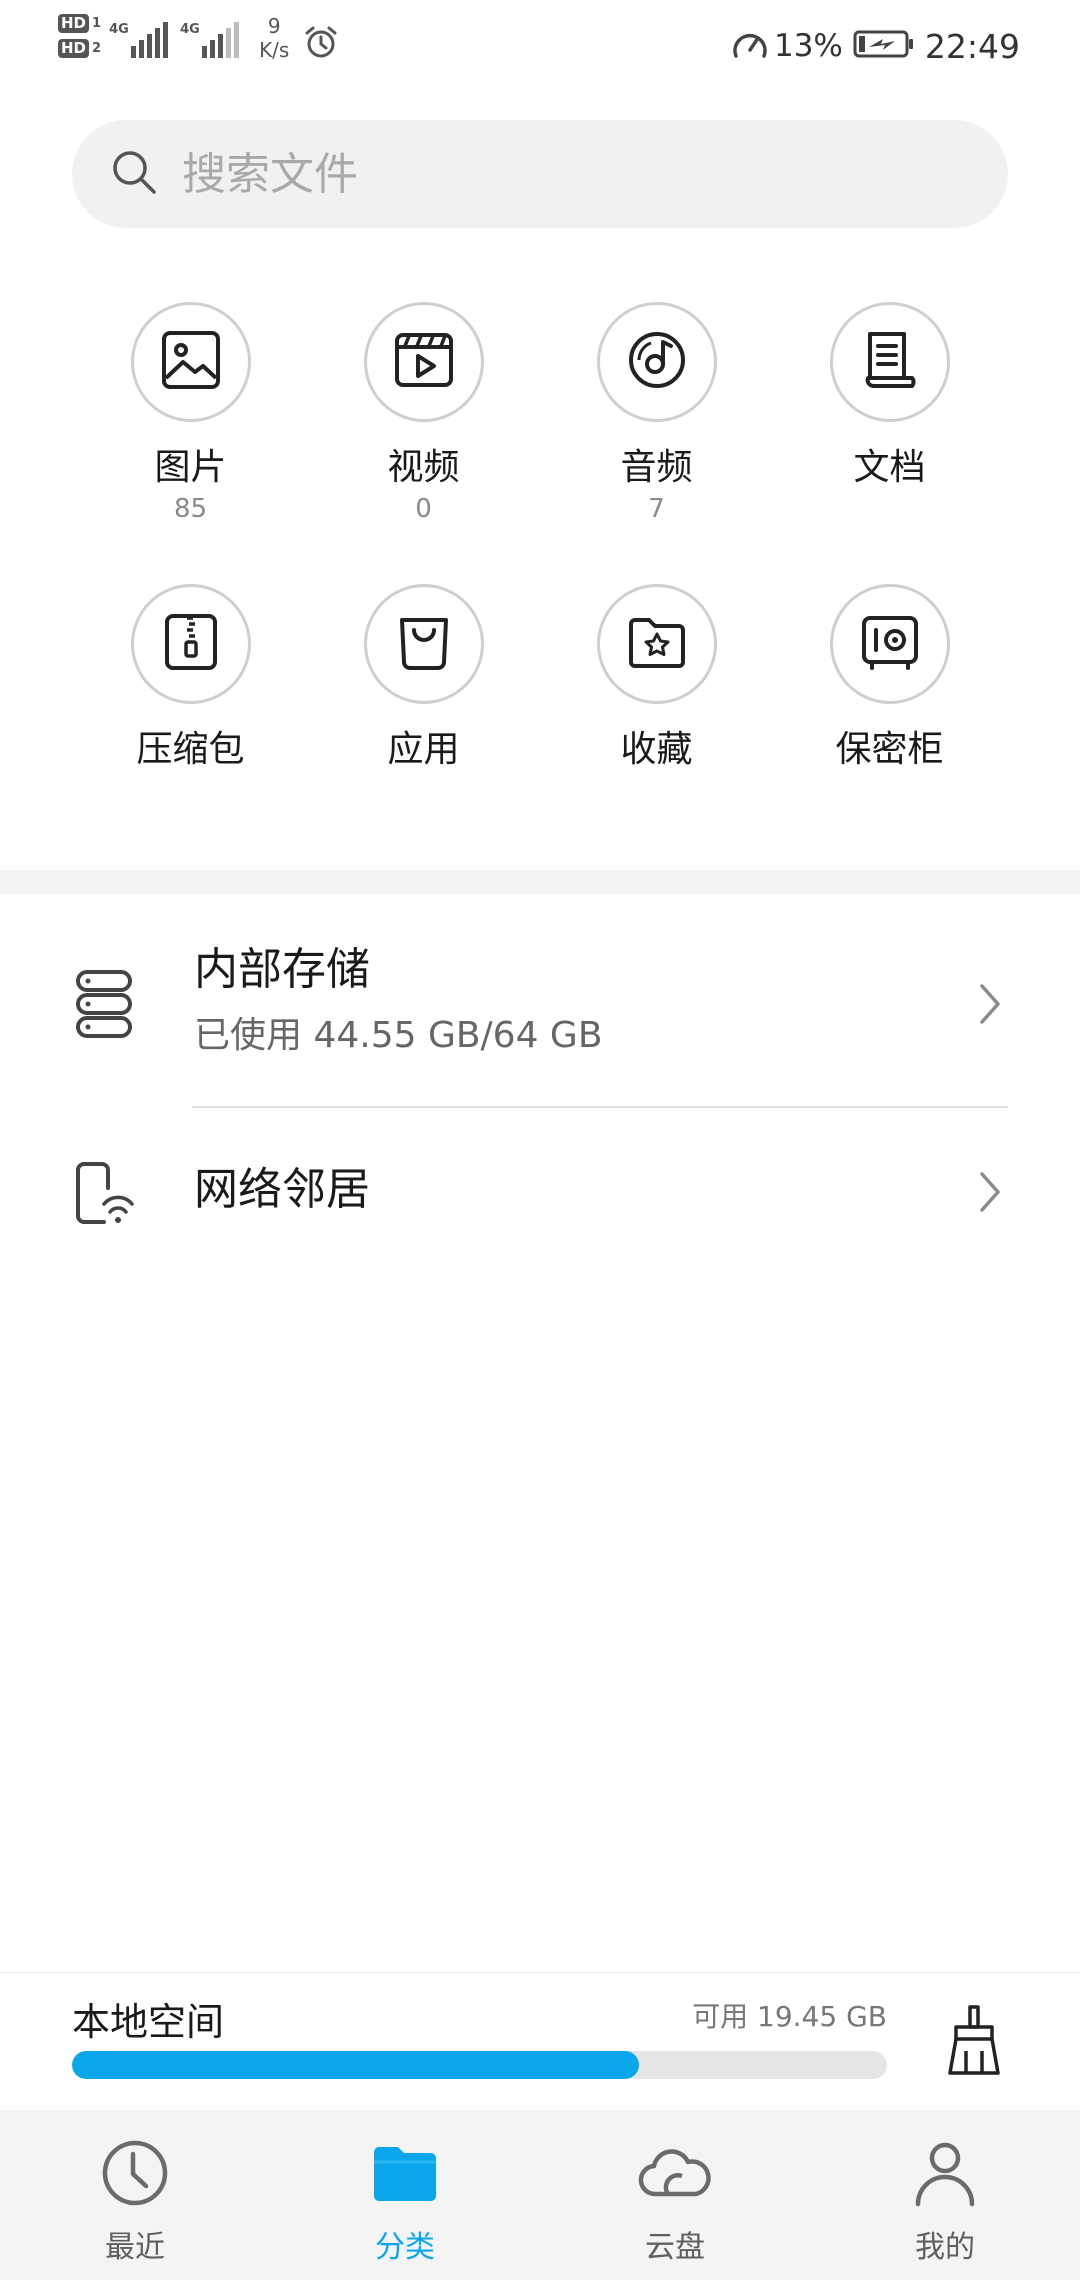 The image size is (1080, 2280). Describe the element at coordinates (945, 2175) in the screenshot. I see `person-icon` at that location.